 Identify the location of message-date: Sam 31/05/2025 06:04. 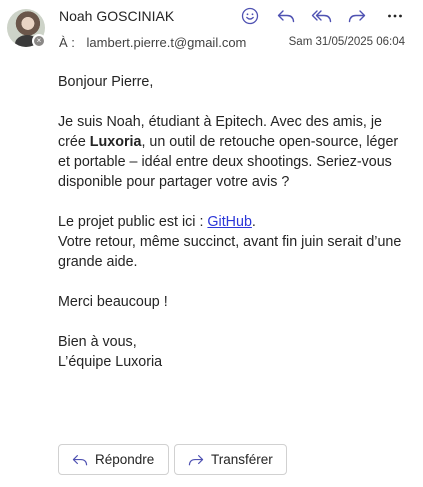
(346, 42).